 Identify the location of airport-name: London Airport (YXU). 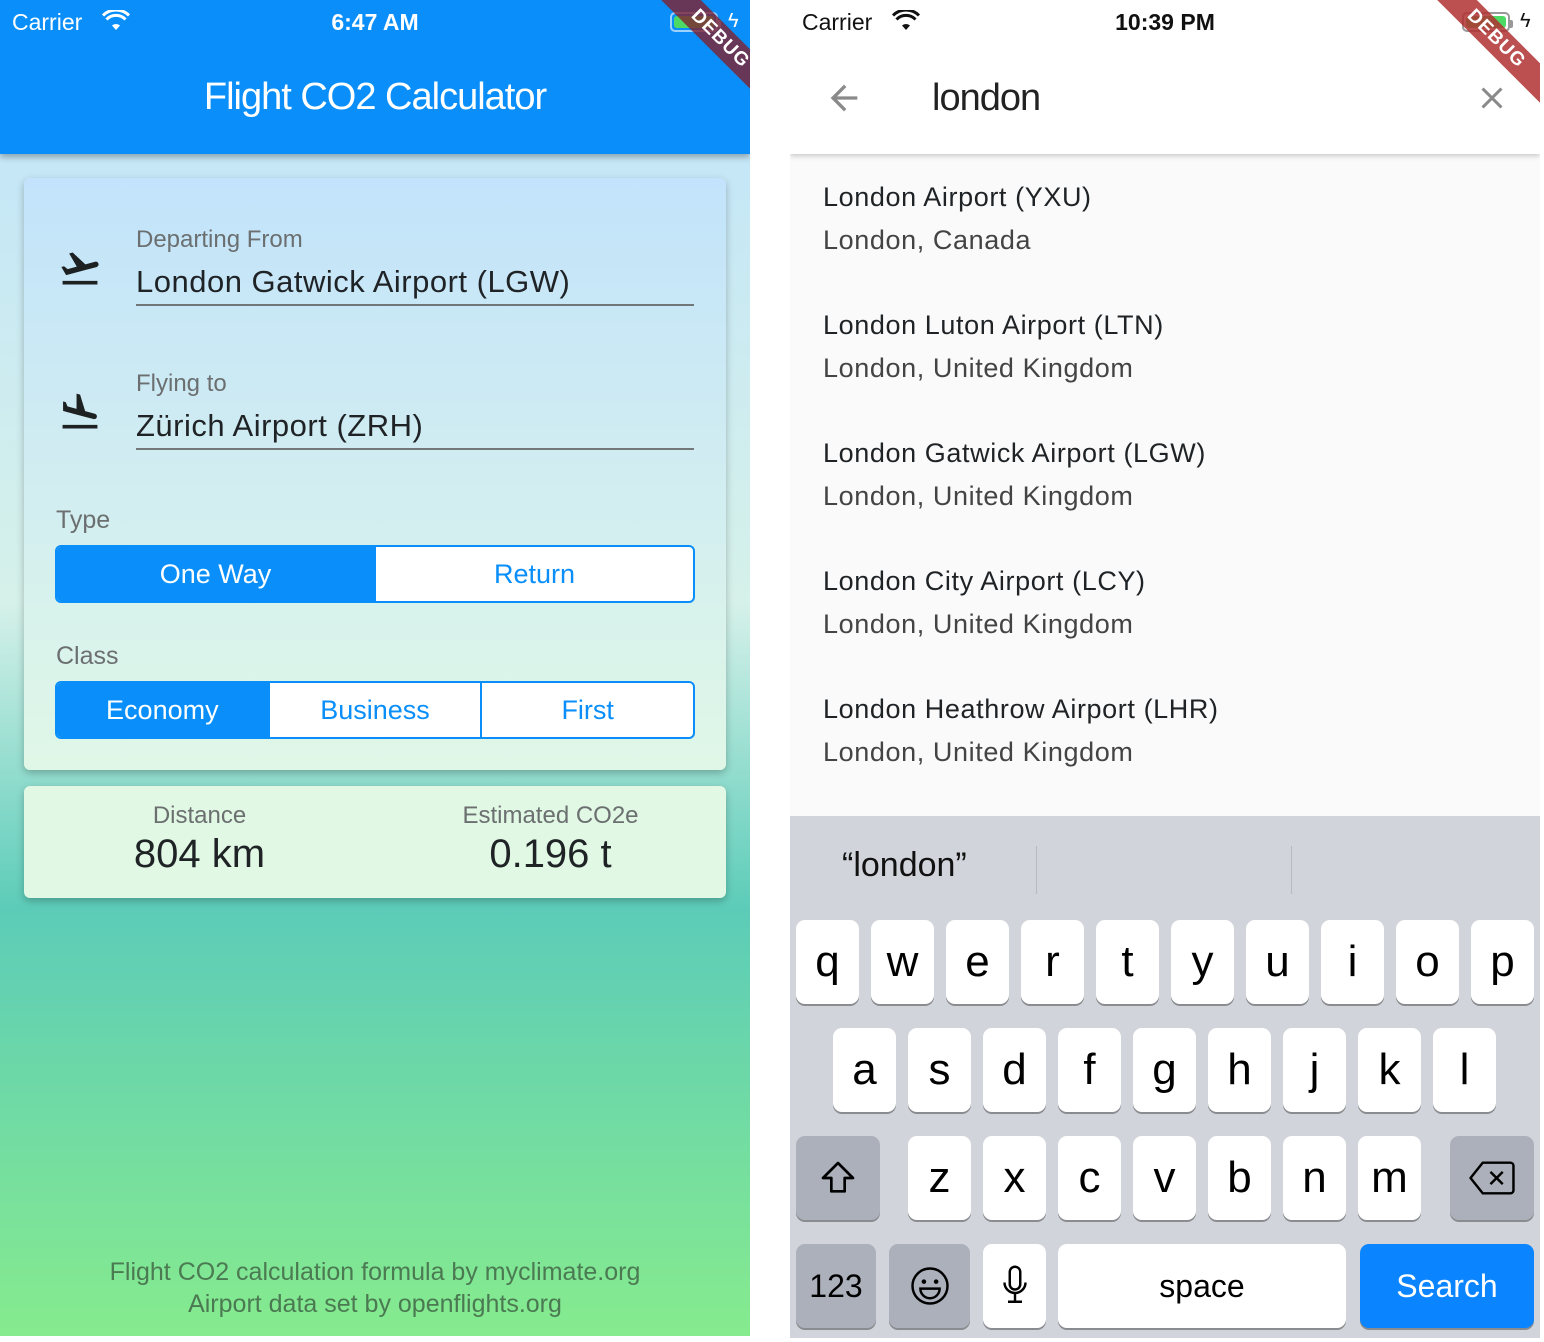
(957, 197).